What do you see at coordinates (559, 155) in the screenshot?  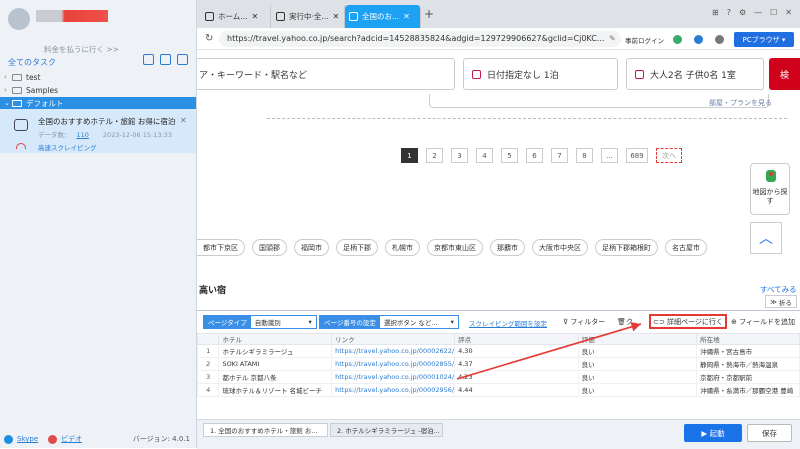 I see `page-button: 7` at bounding box center [559, 155].